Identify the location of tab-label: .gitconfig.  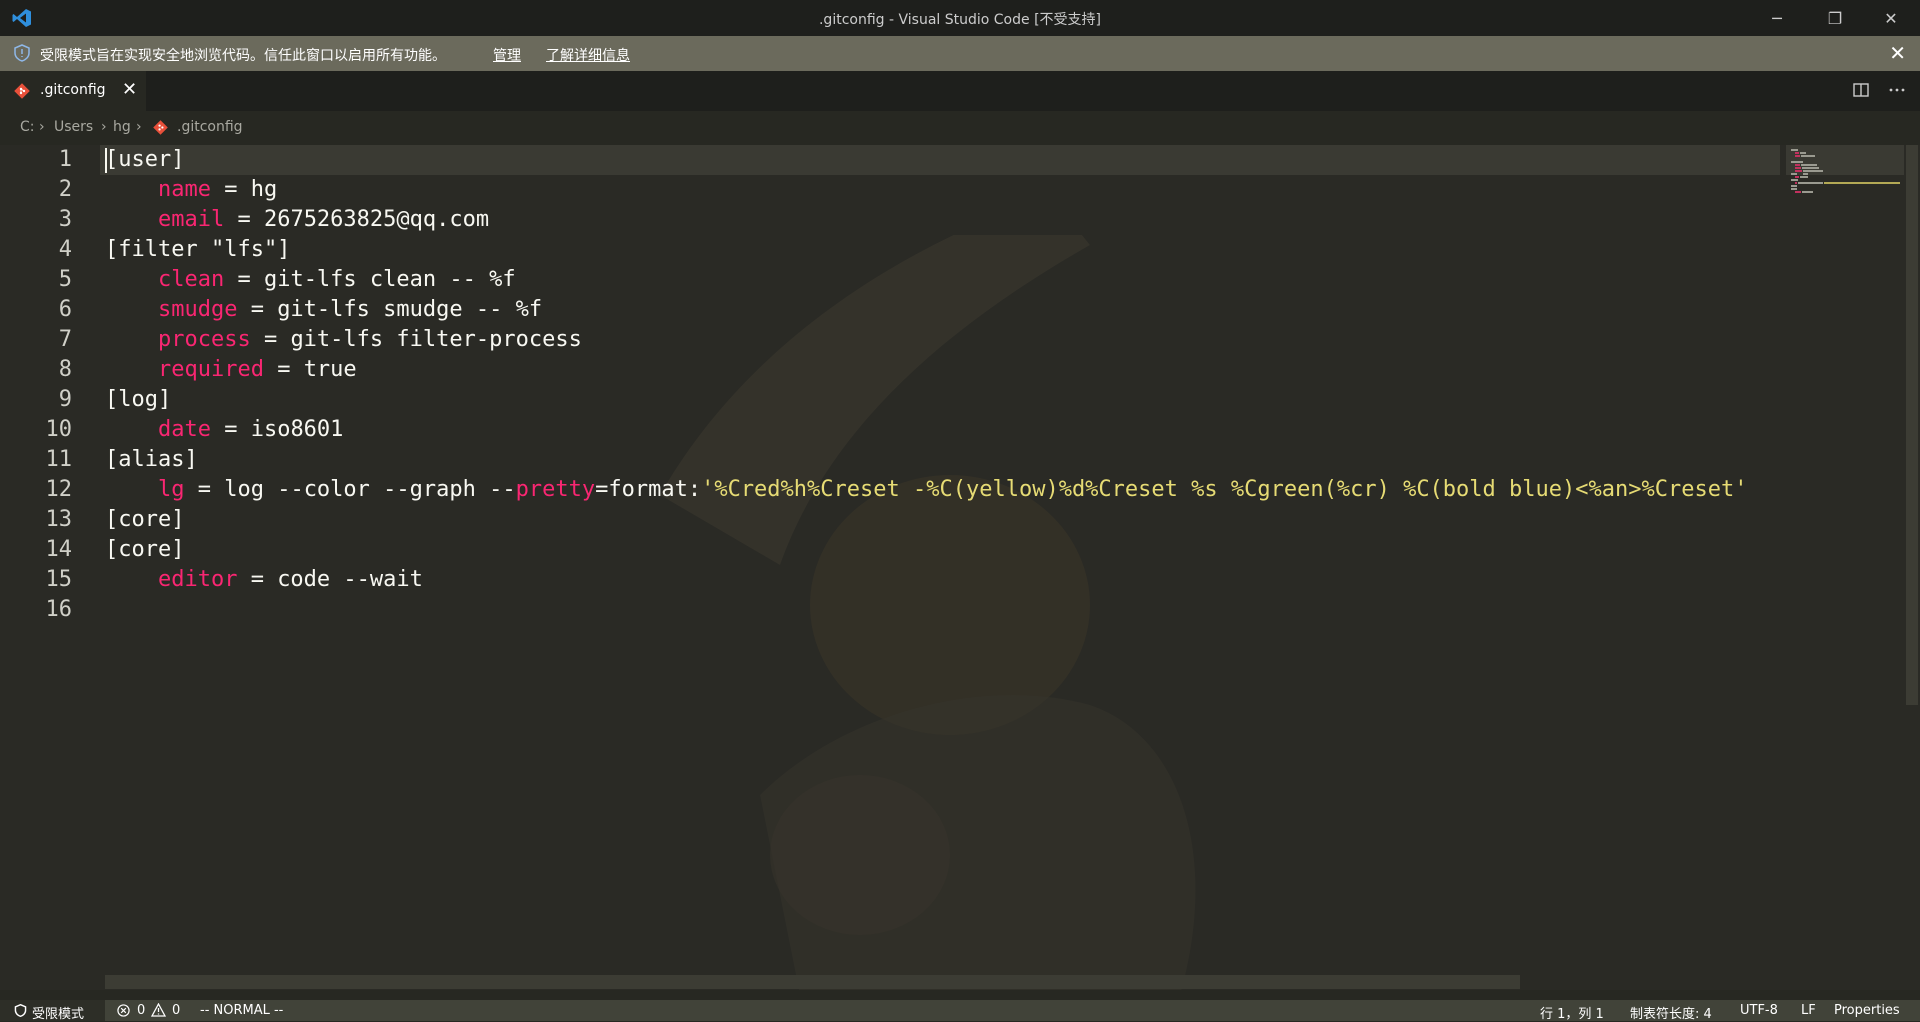
(73, 90).